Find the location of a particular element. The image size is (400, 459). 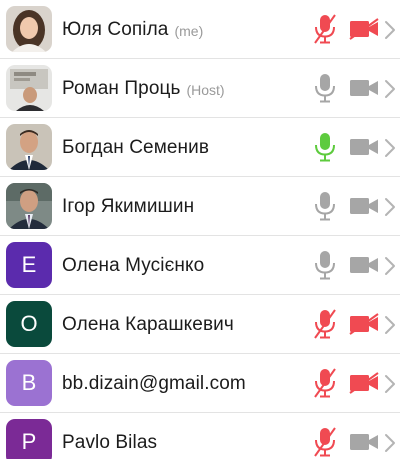

participant-name: Олена Мусієнко is located at coordinates (133, 265).